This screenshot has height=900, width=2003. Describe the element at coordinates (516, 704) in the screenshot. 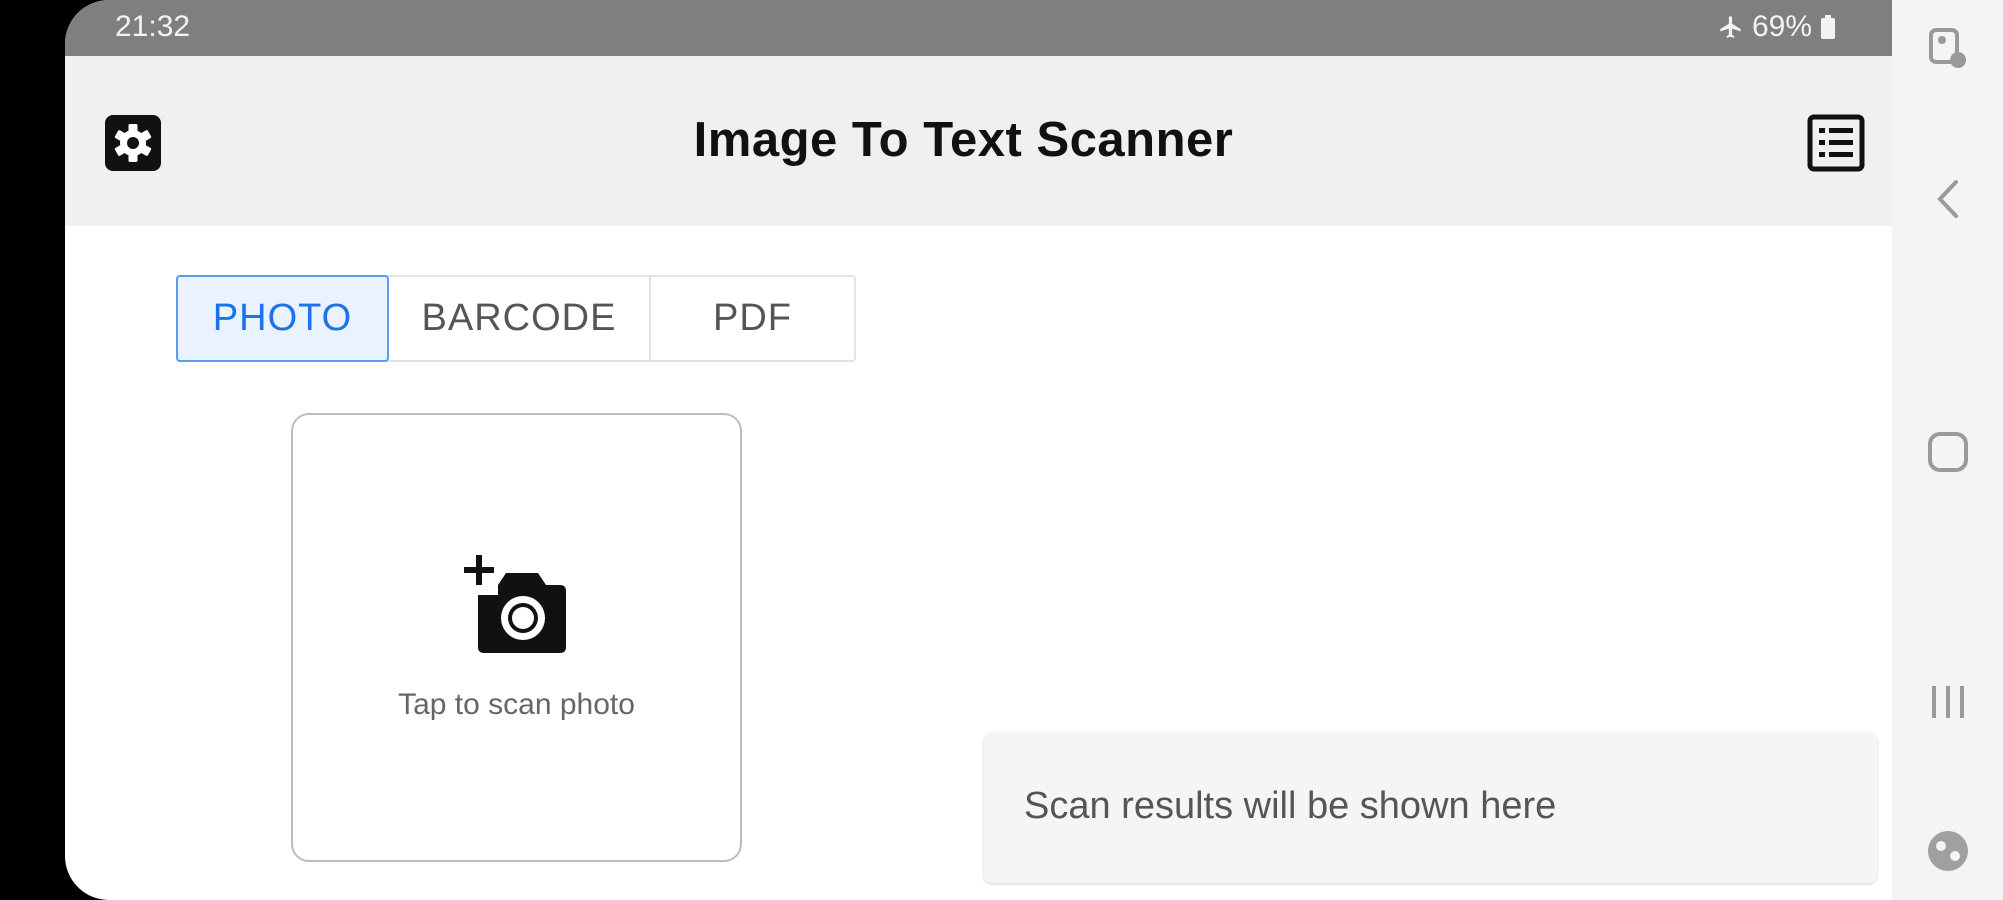

I see `scan-photo-label: Tap to scan photo` at that location.